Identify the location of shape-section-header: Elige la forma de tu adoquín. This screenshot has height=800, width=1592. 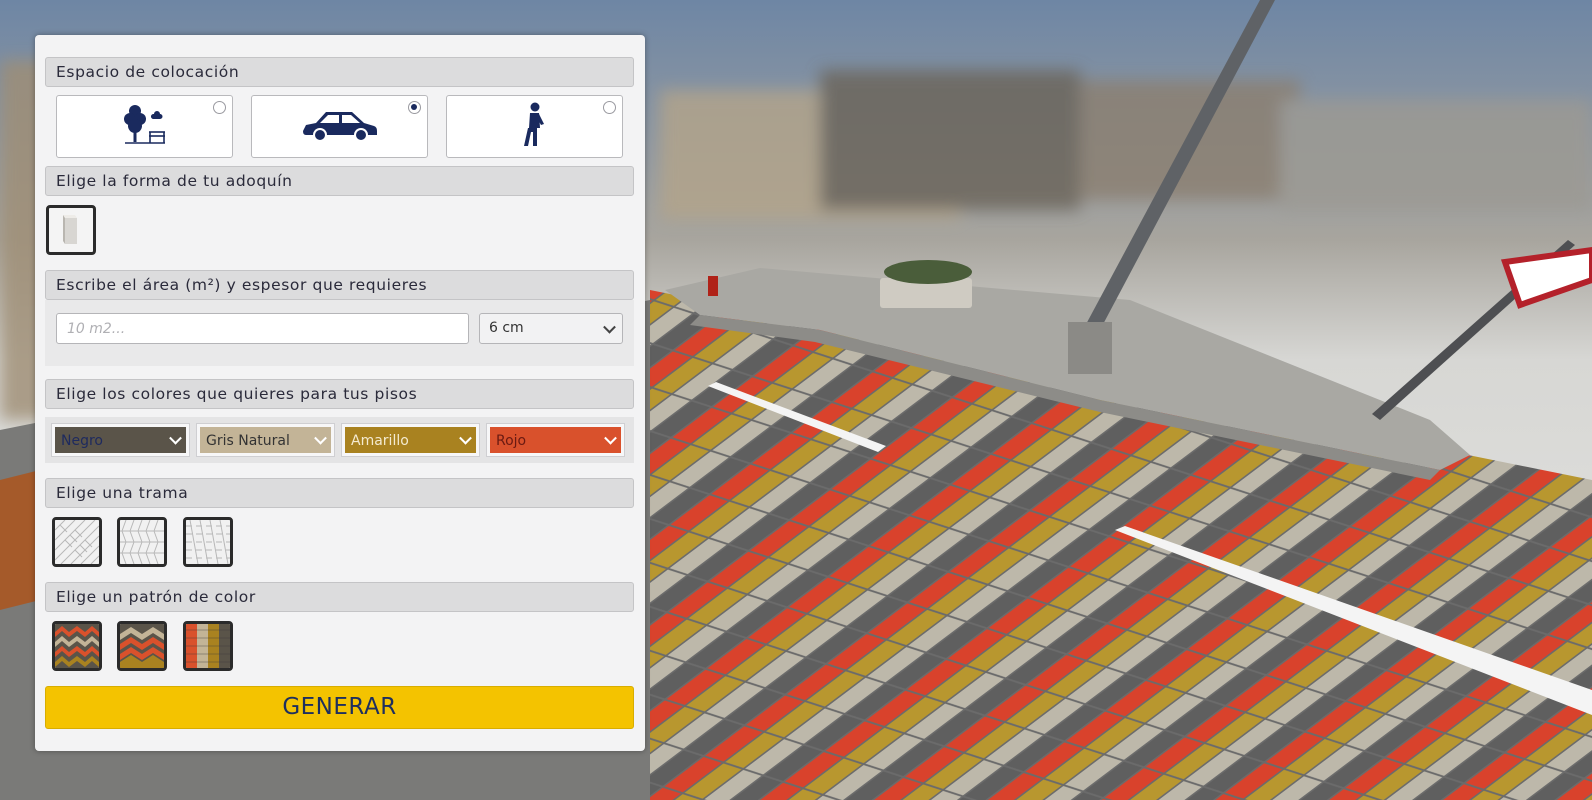
(339, 181).